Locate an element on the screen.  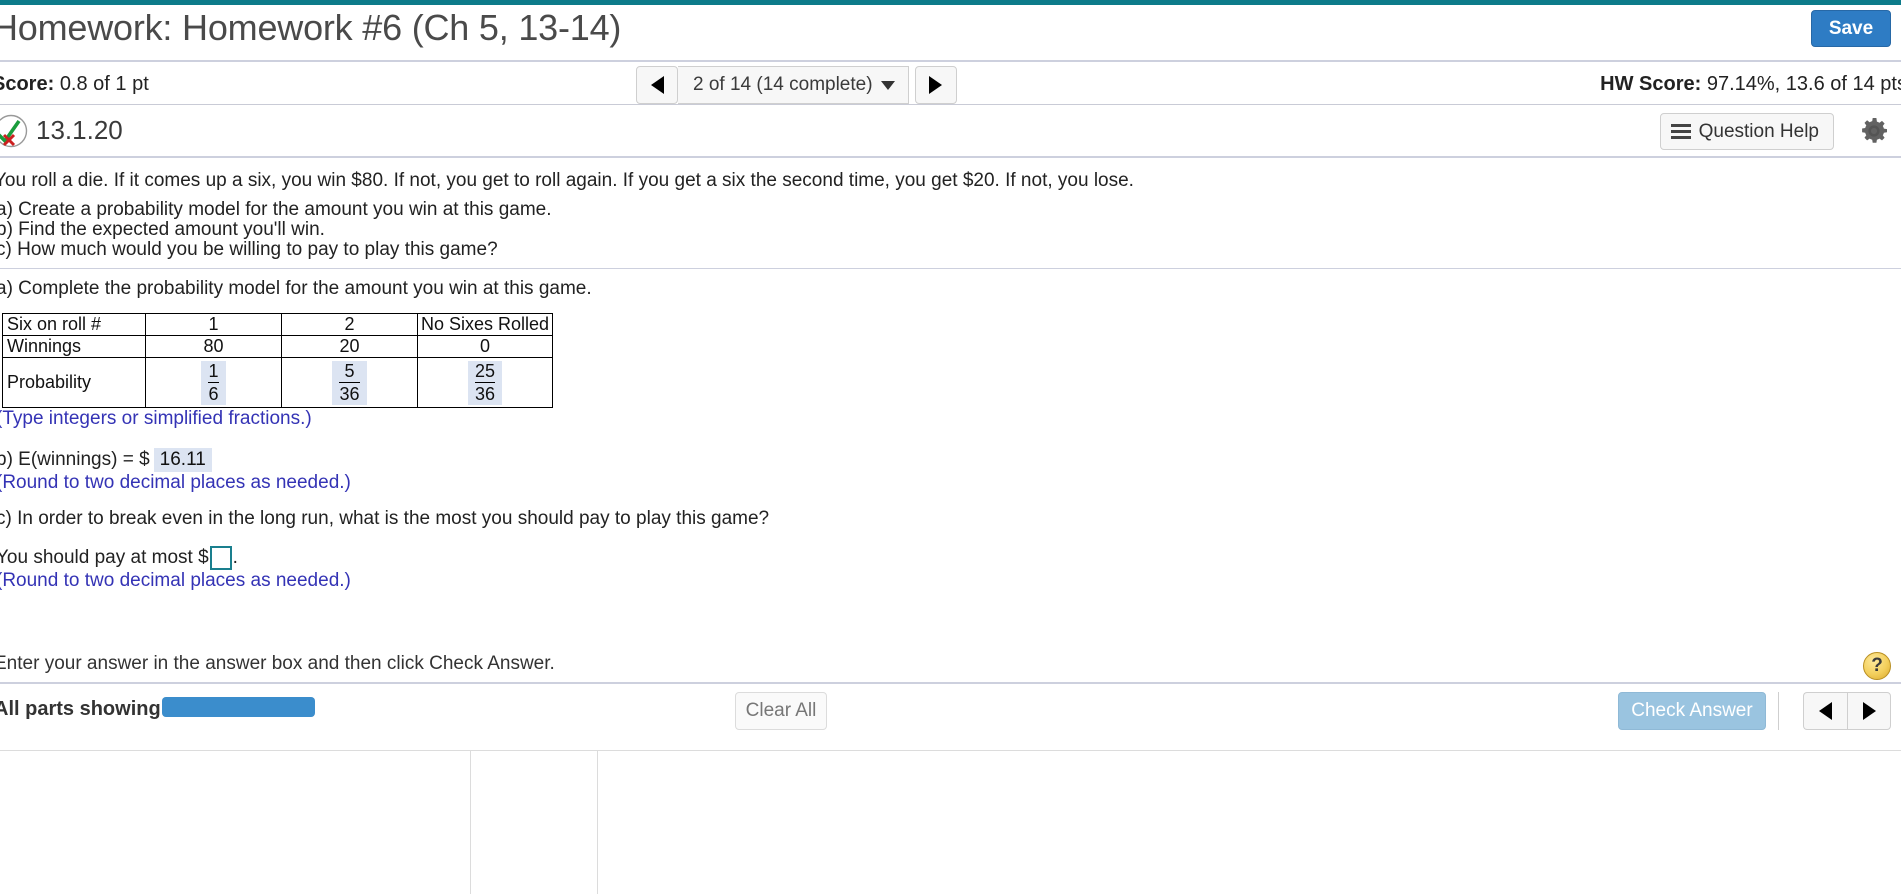
section-divider is located at coordinates (950, 268).